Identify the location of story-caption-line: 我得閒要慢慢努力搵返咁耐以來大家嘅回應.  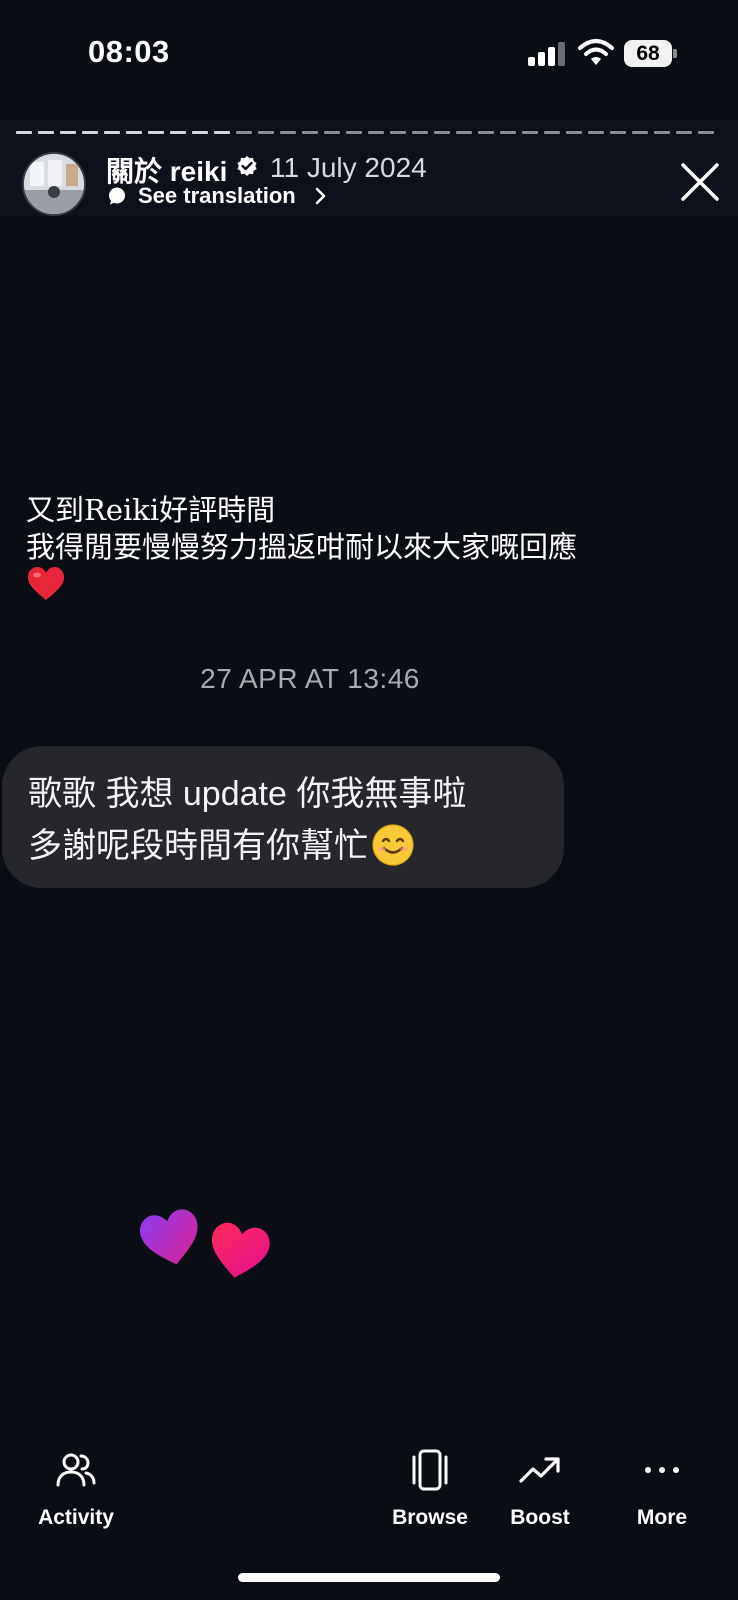
(302, 547).